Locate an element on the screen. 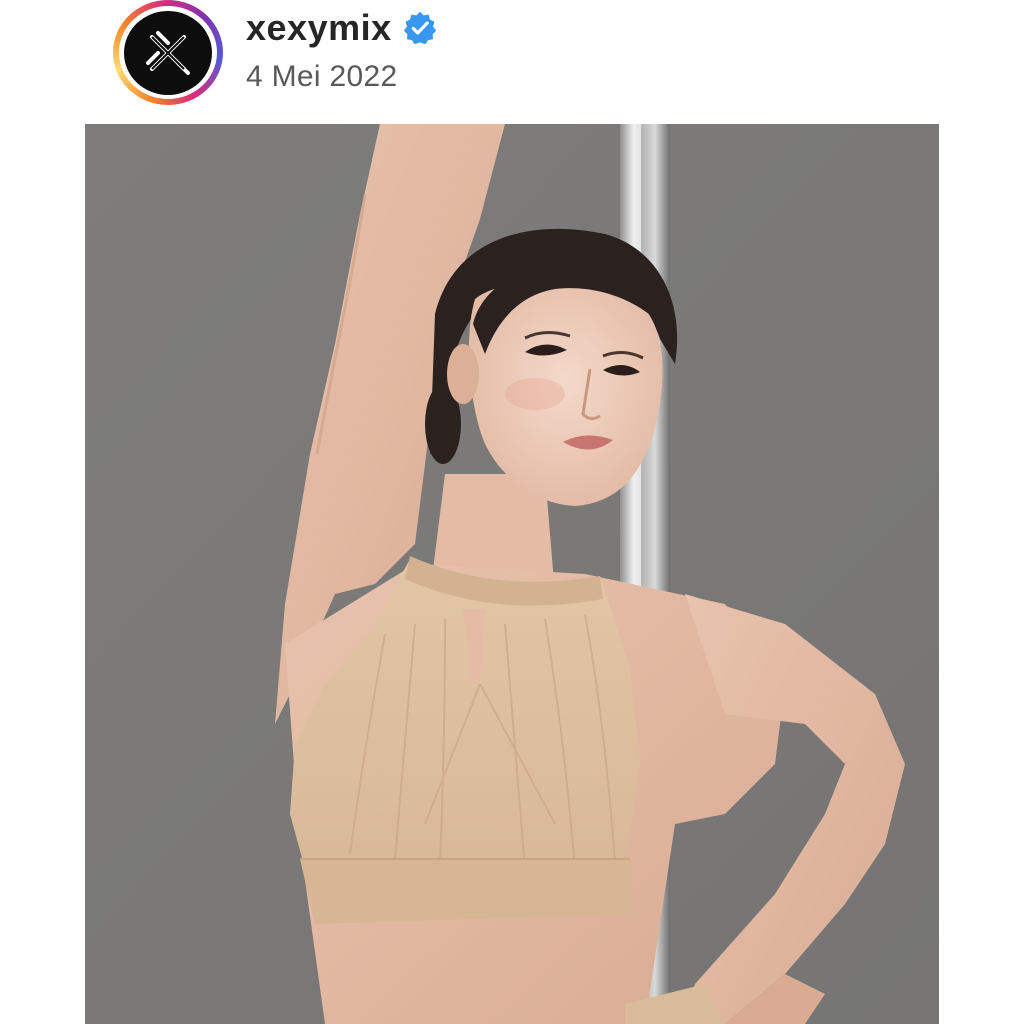 This screenshot has height=1024, width=1024. story-ring is located at coordinates (168, 52).